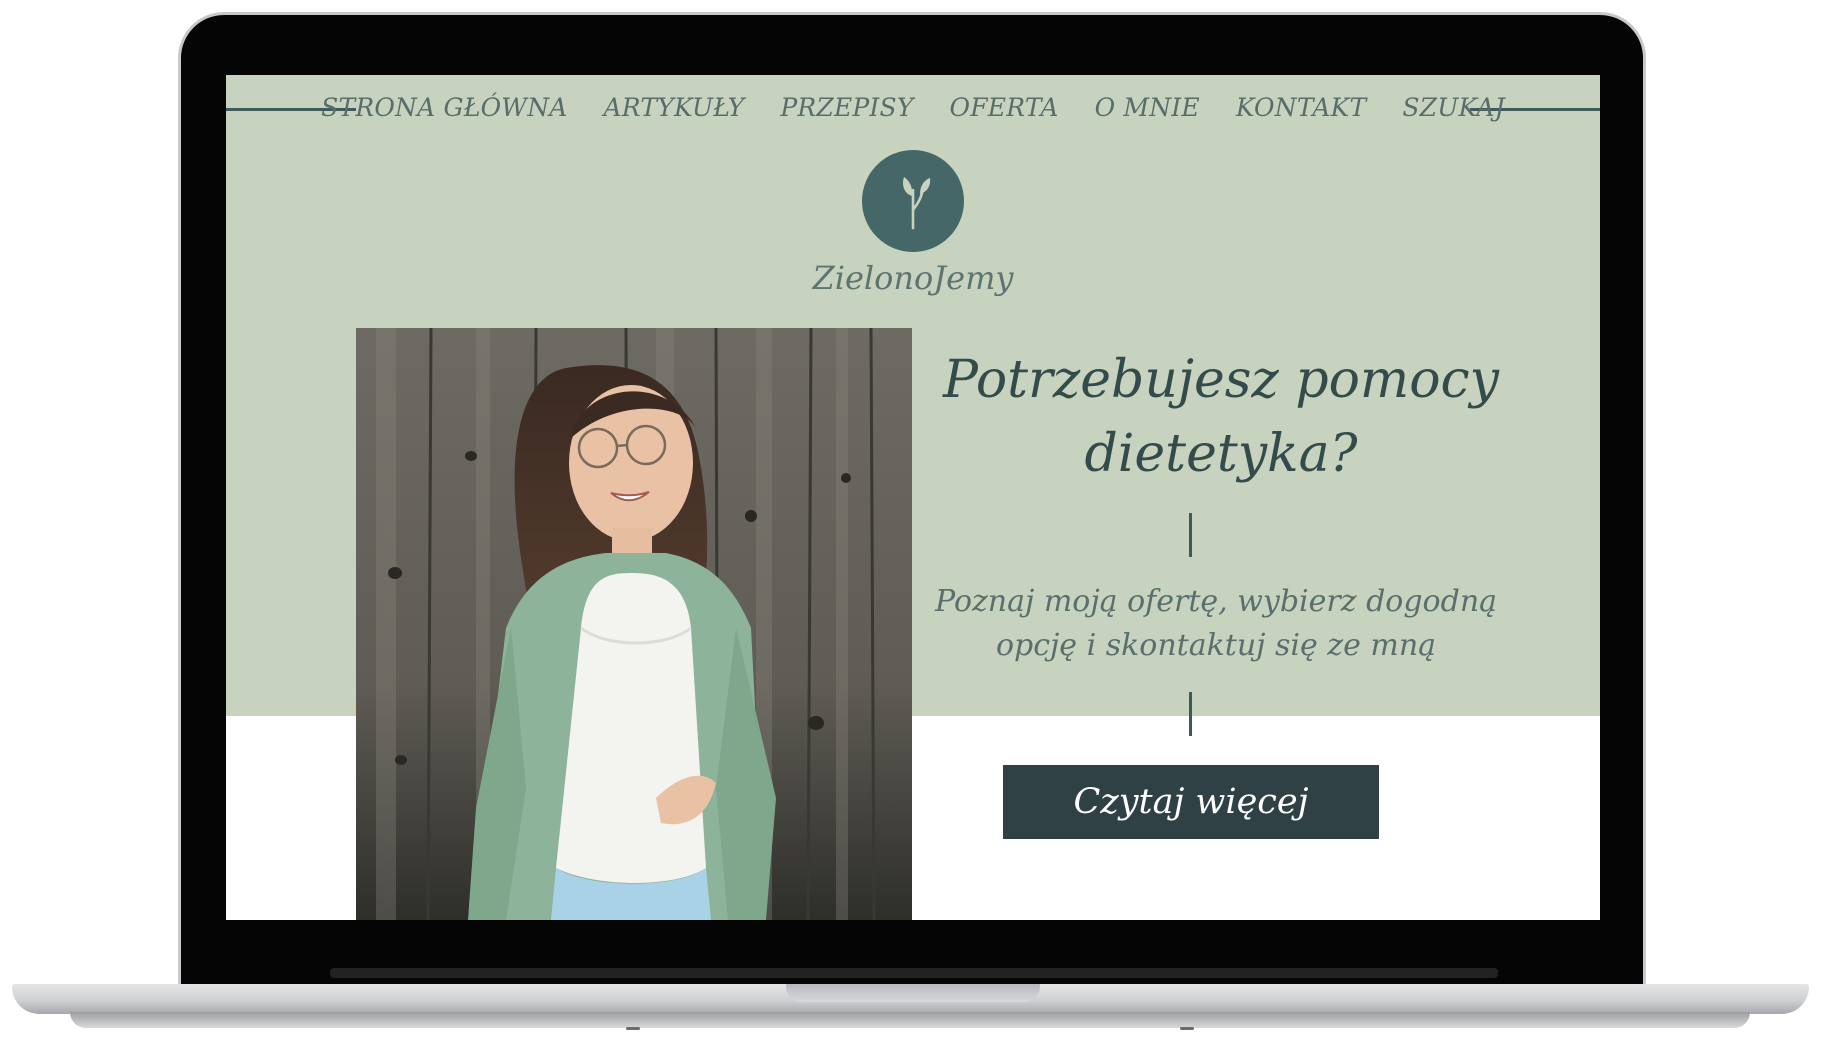  Describe the element at coordinates (1191, 802) in the screenshot. I see `read-more-button: Czytaj więcej` at that location.